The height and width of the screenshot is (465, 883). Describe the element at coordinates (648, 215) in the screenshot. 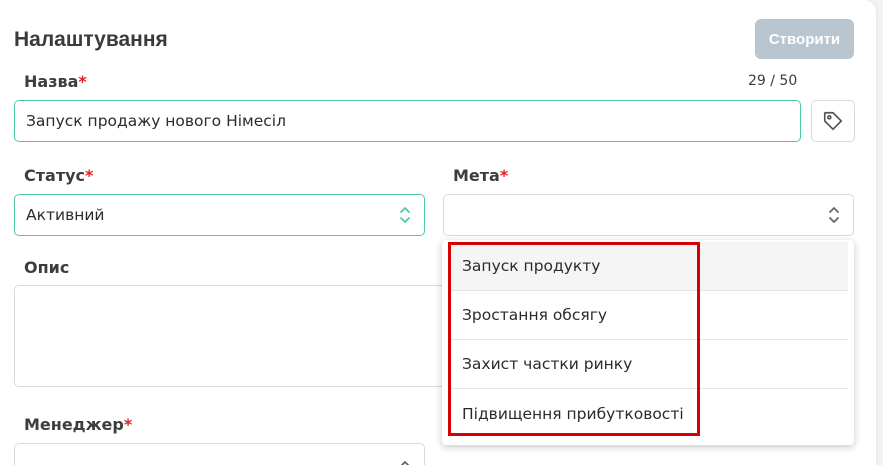

I see `goal-select` at that location.